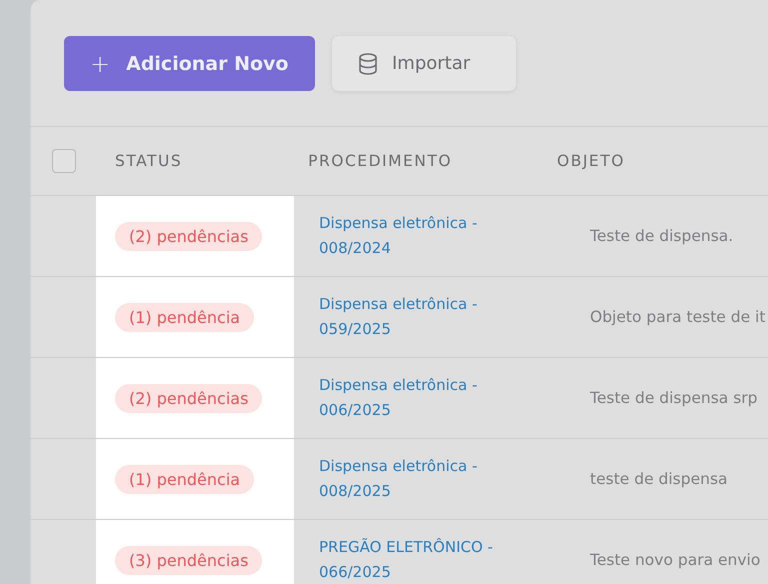 The height and width of the screenshot is (584, 768). What do you see at coordinates (442, 236) in the screenshot?
I see `procedure-link: Dispensa eletrônica - 008/2024` at bounding box center [442, 236].